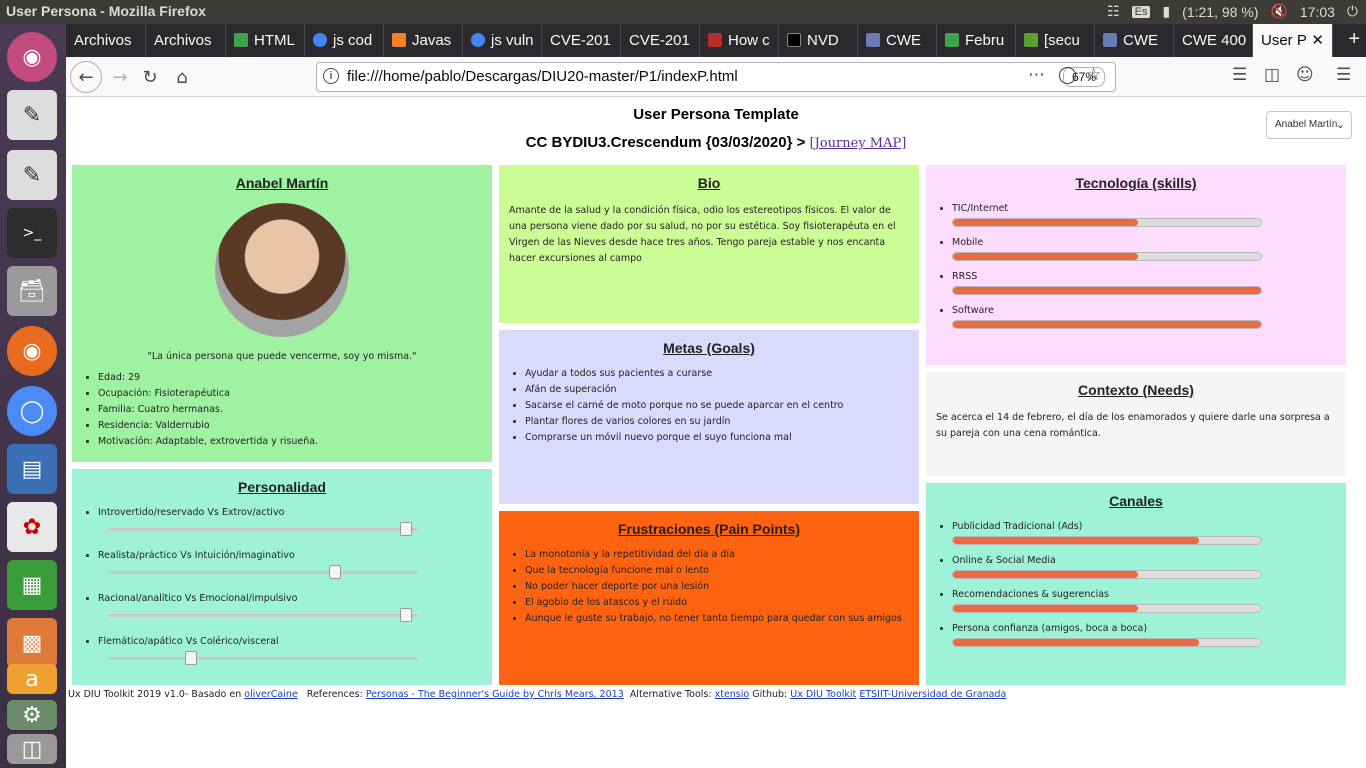 The height and width of the screenshot is (768, 1366). I want to click on volume-icon: 🔇, so click(1278, 11).